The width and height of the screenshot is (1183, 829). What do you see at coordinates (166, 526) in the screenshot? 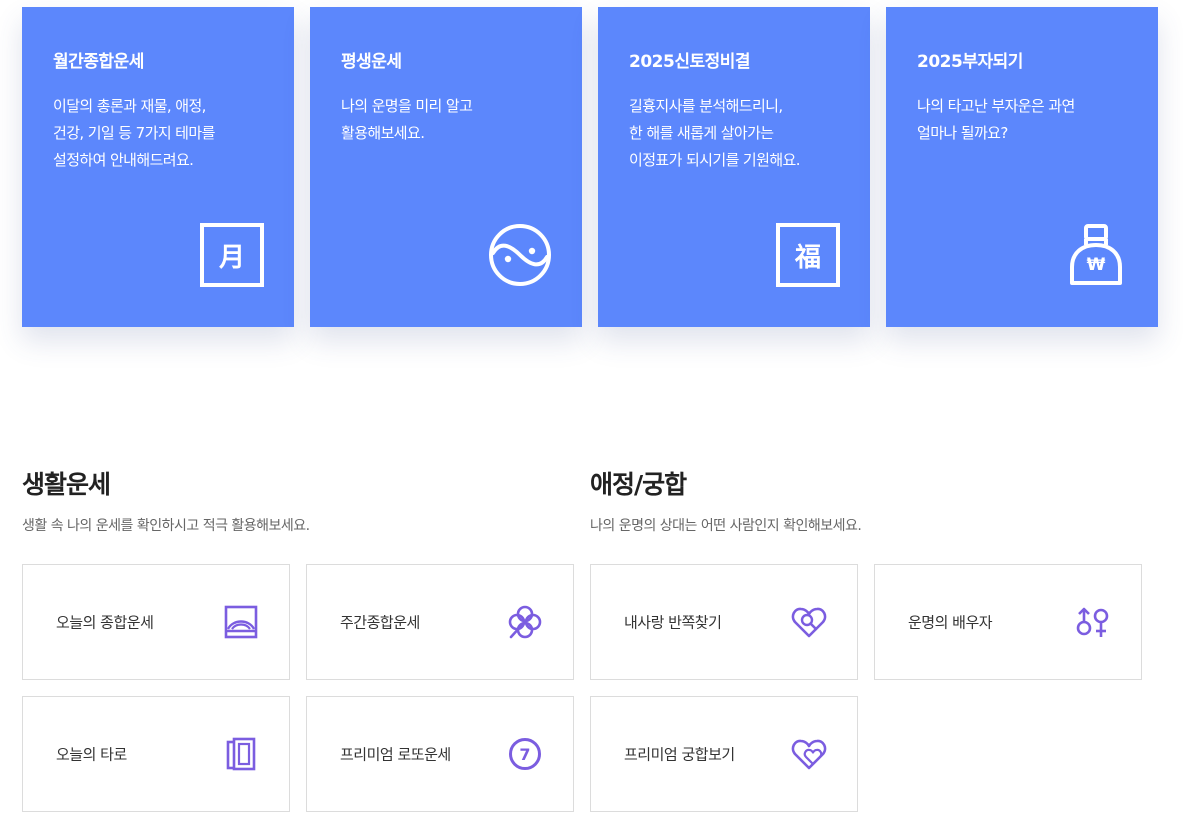
I see `section-subtitle: 생활 속 나의 운세를 확인하시고 적극 활용해보세요.` at bounding box center [166, 526].